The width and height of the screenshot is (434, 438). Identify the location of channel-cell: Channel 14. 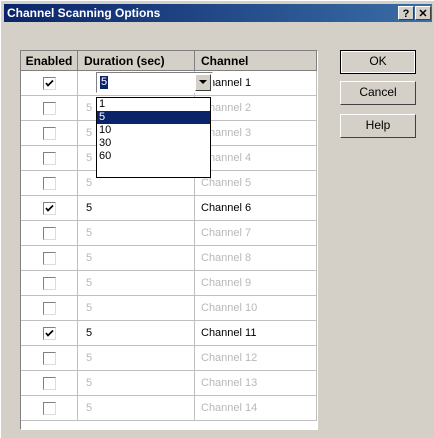
(256, 408).